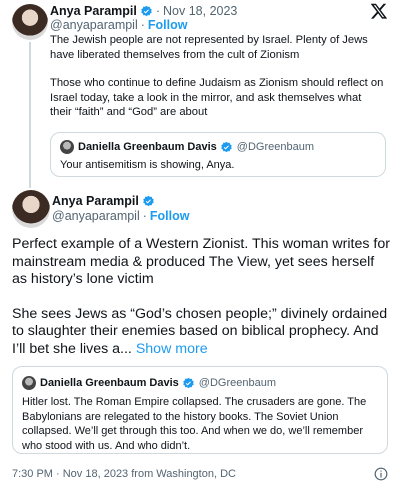  Describe the element at coordinates (147, 165) in the screenshot. I see `quoted-tweet-text: Your antisemitism is showing, Anya.` at that location.